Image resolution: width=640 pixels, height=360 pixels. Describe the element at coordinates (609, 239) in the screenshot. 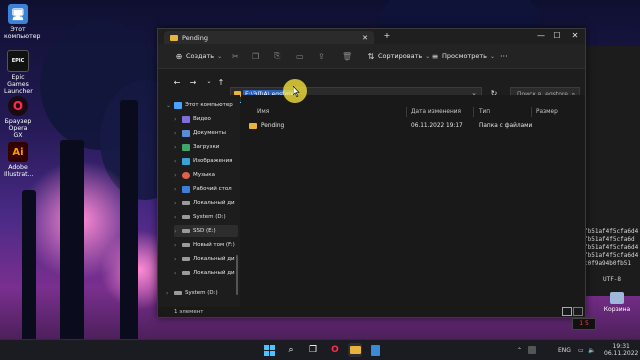

I see `terminal-line: fb51af4f5cfa6d` at that location.